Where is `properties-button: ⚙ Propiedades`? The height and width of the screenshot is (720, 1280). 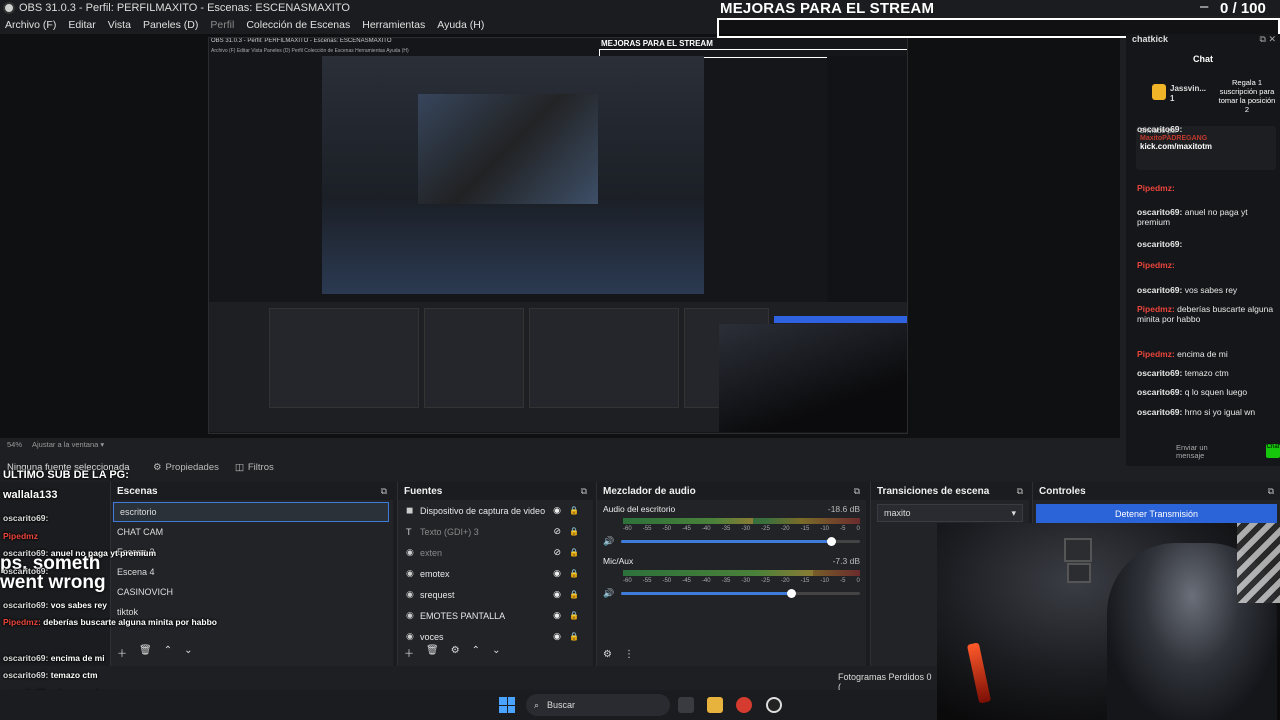
properties-button: ⚙ Propiedades is located at coordinates (186, 467).